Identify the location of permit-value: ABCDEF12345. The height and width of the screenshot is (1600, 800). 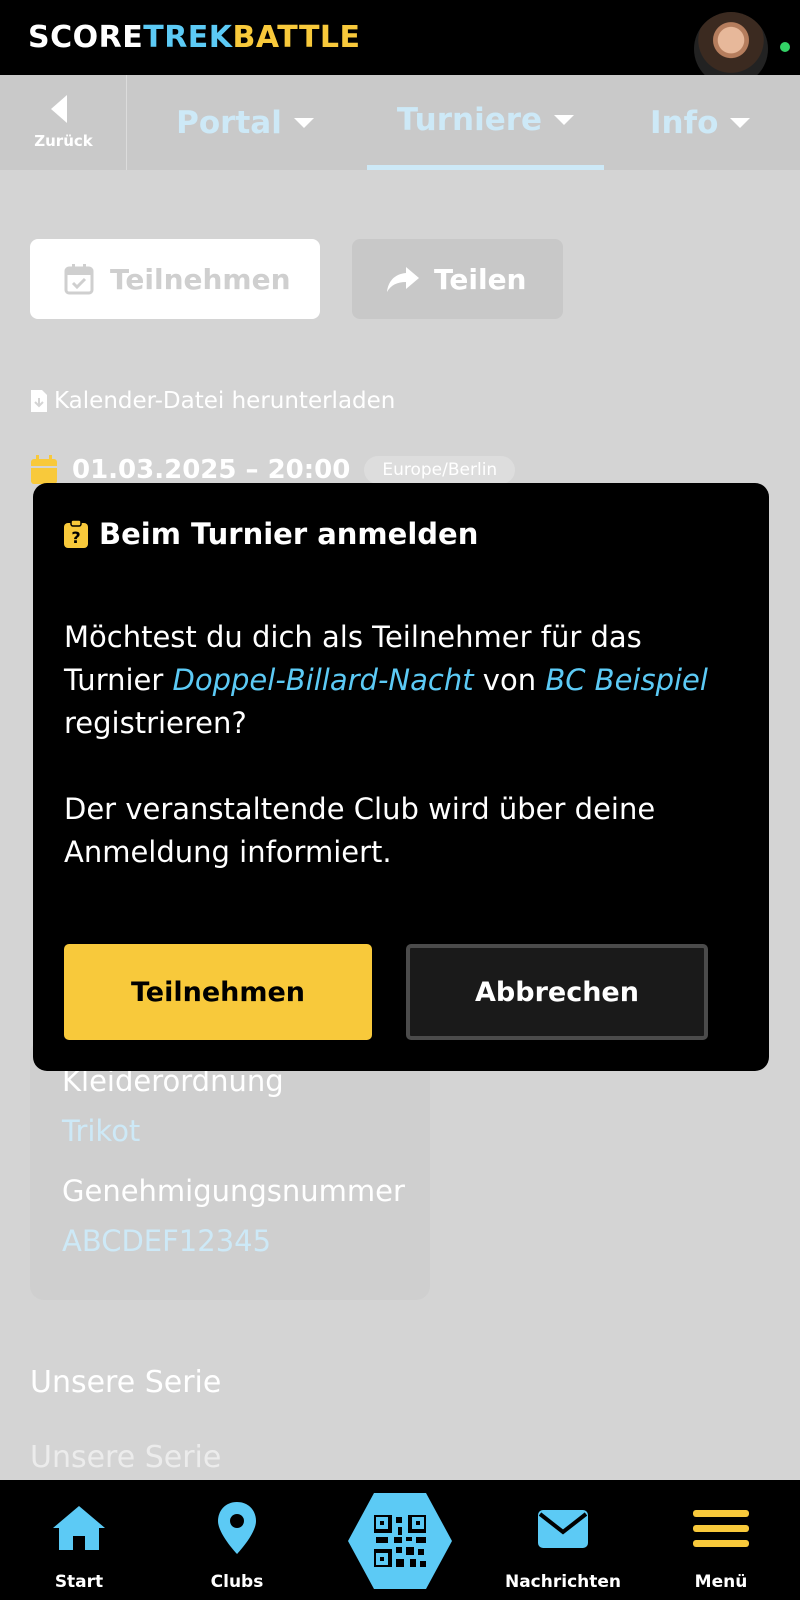
(167, 1241).